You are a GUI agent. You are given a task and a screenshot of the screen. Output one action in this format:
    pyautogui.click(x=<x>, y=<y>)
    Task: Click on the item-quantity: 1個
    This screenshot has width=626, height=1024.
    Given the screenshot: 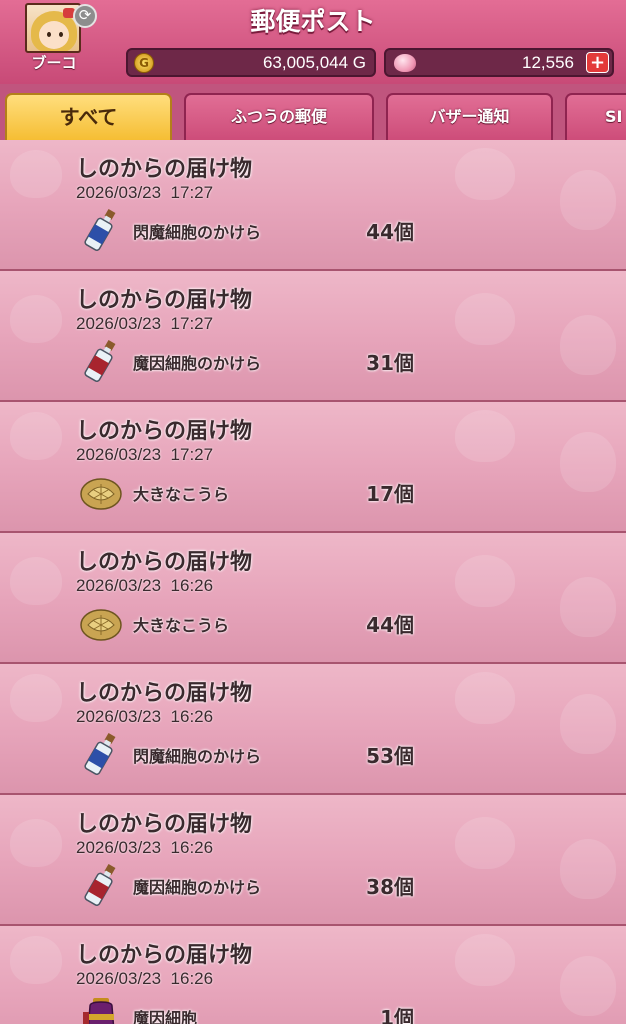 What is the action you would take?
    pyautogui.click(x=397, y=1015)
    